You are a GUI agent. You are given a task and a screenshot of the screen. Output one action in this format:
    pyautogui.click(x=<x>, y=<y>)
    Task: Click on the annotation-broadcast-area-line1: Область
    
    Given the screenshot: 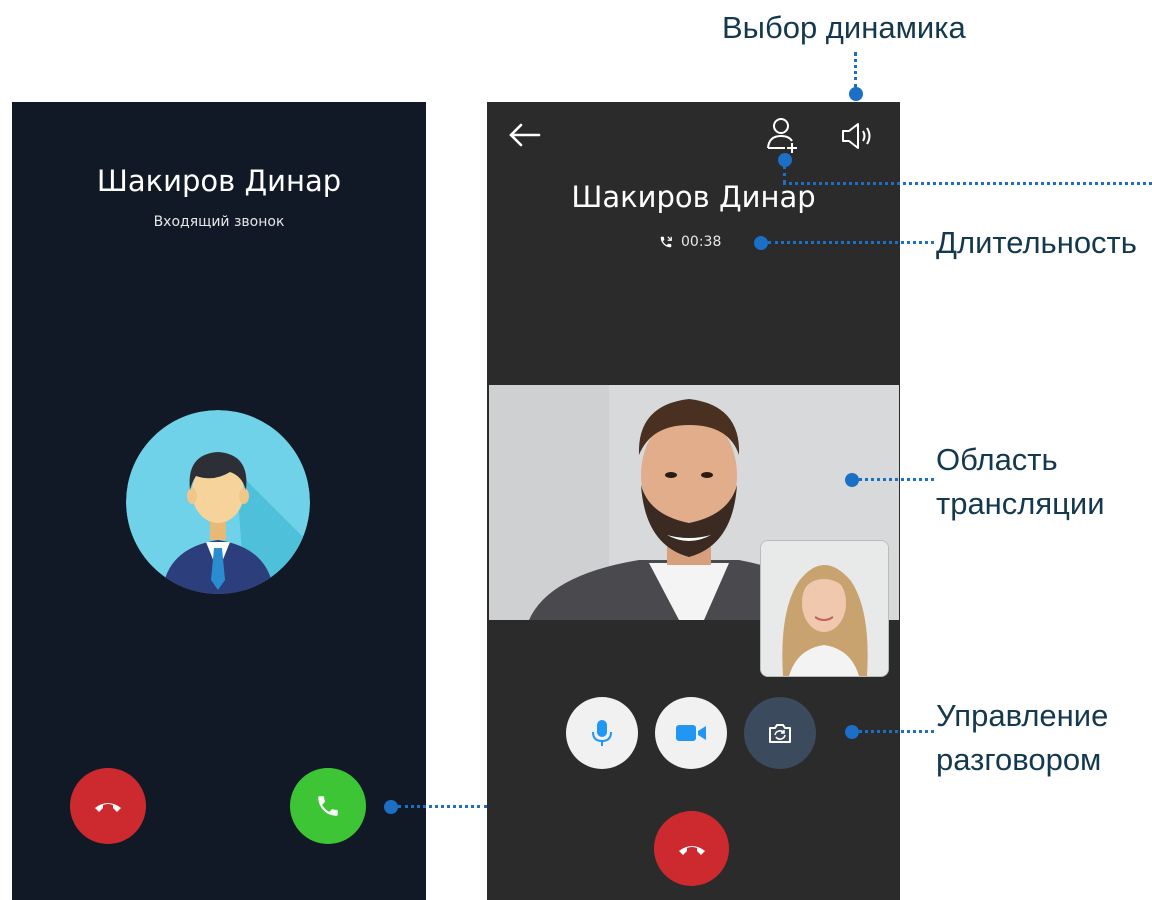 What is the action you would take?
    pyautogui.click(x=997, y=459)
    